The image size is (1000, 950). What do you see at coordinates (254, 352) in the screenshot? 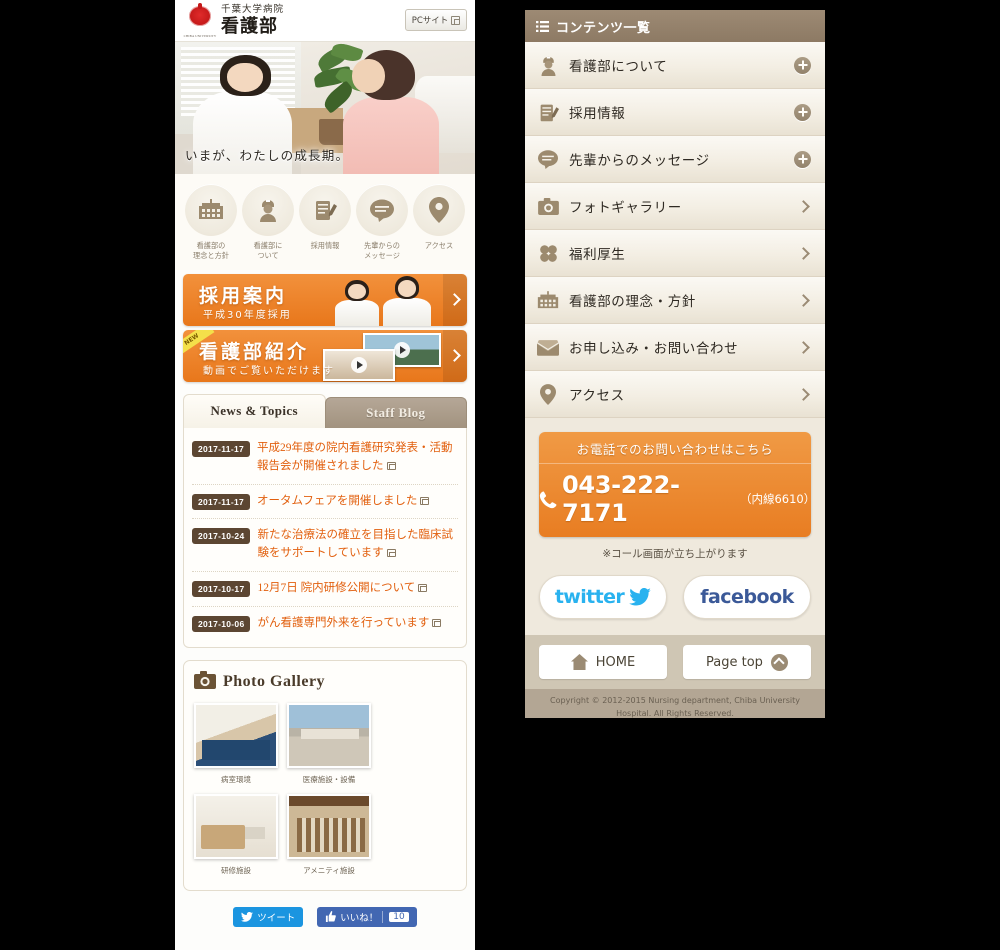
I see `banner-title: 看護部紹介` at bounding box center [254, 352].